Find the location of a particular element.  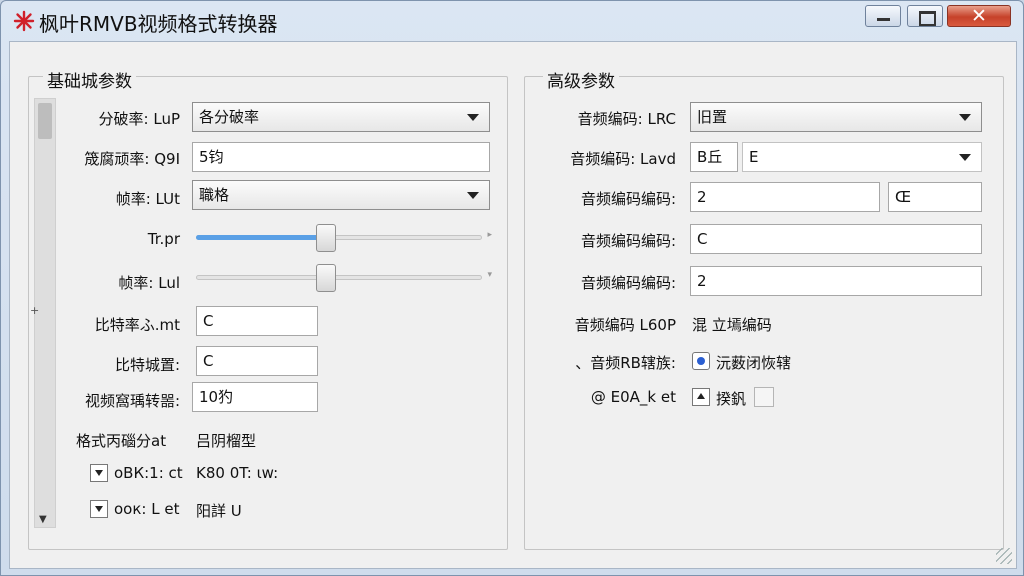

audio-codec2-value-a: B丘 is located at coordinates (710, 157).